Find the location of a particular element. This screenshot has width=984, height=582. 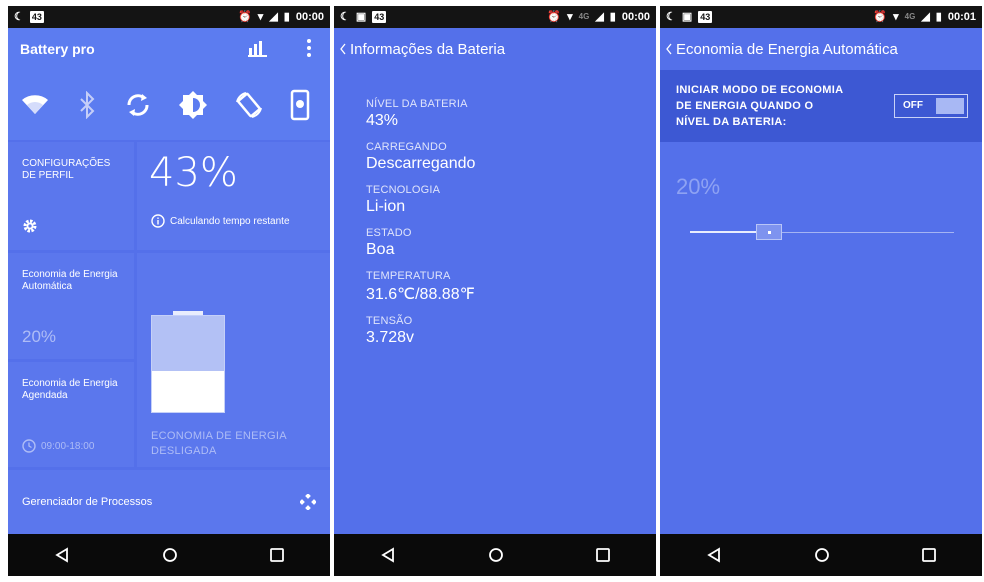

info-item-charging: CARREGANDO Descarregando is located at coordinates (420, 157).